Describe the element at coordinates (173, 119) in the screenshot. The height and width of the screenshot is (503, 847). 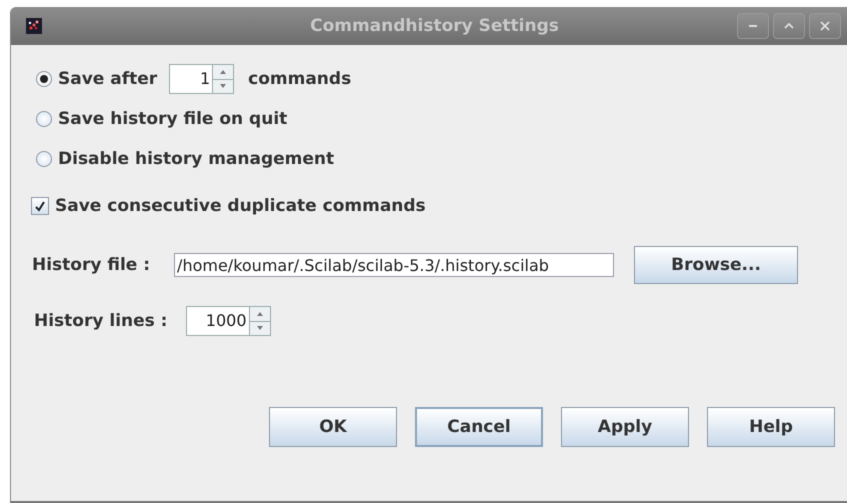
I see `option-label: Save history file on quit` at that location.